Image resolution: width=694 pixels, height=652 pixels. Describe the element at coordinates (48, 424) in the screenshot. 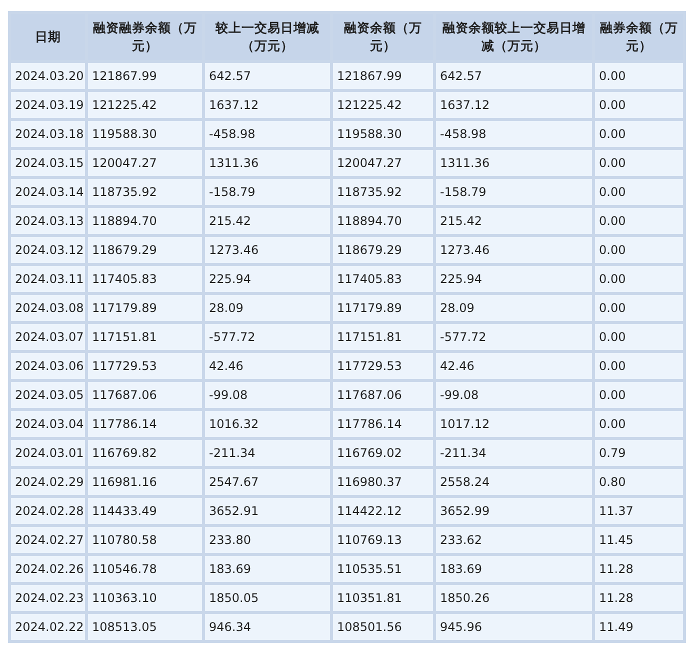

I see `table-cell: 2024.03.04` at that location.